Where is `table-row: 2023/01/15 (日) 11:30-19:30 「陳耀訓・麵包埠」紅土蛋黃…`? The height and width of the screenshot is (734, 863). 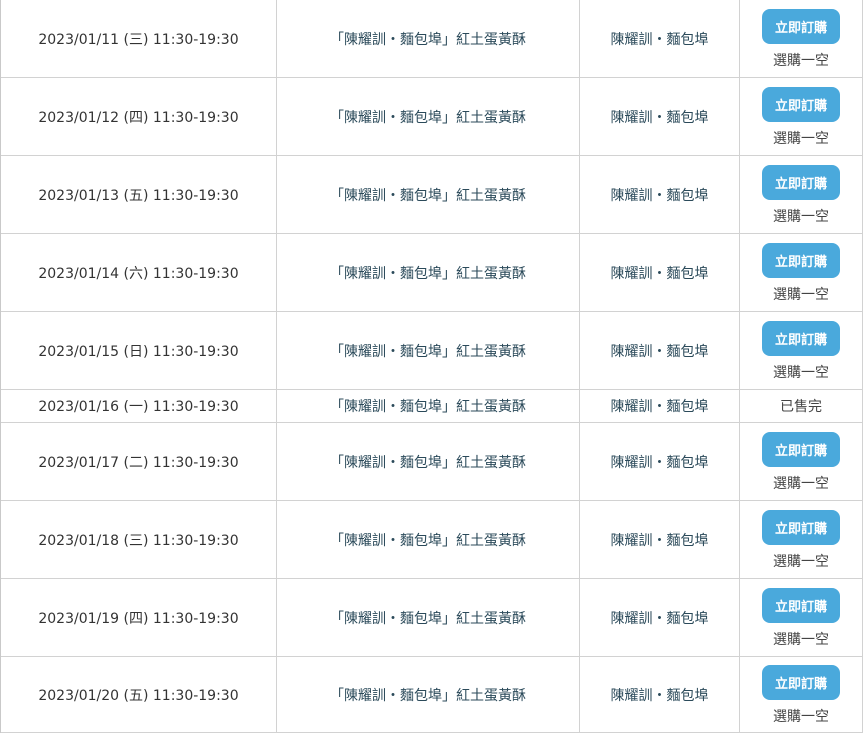 table-row: 2023/01/15 (日) 11:30-19:30 「陳耀訓・麵包埠」紅土蛋黃… is located at coordinates (432, 351).